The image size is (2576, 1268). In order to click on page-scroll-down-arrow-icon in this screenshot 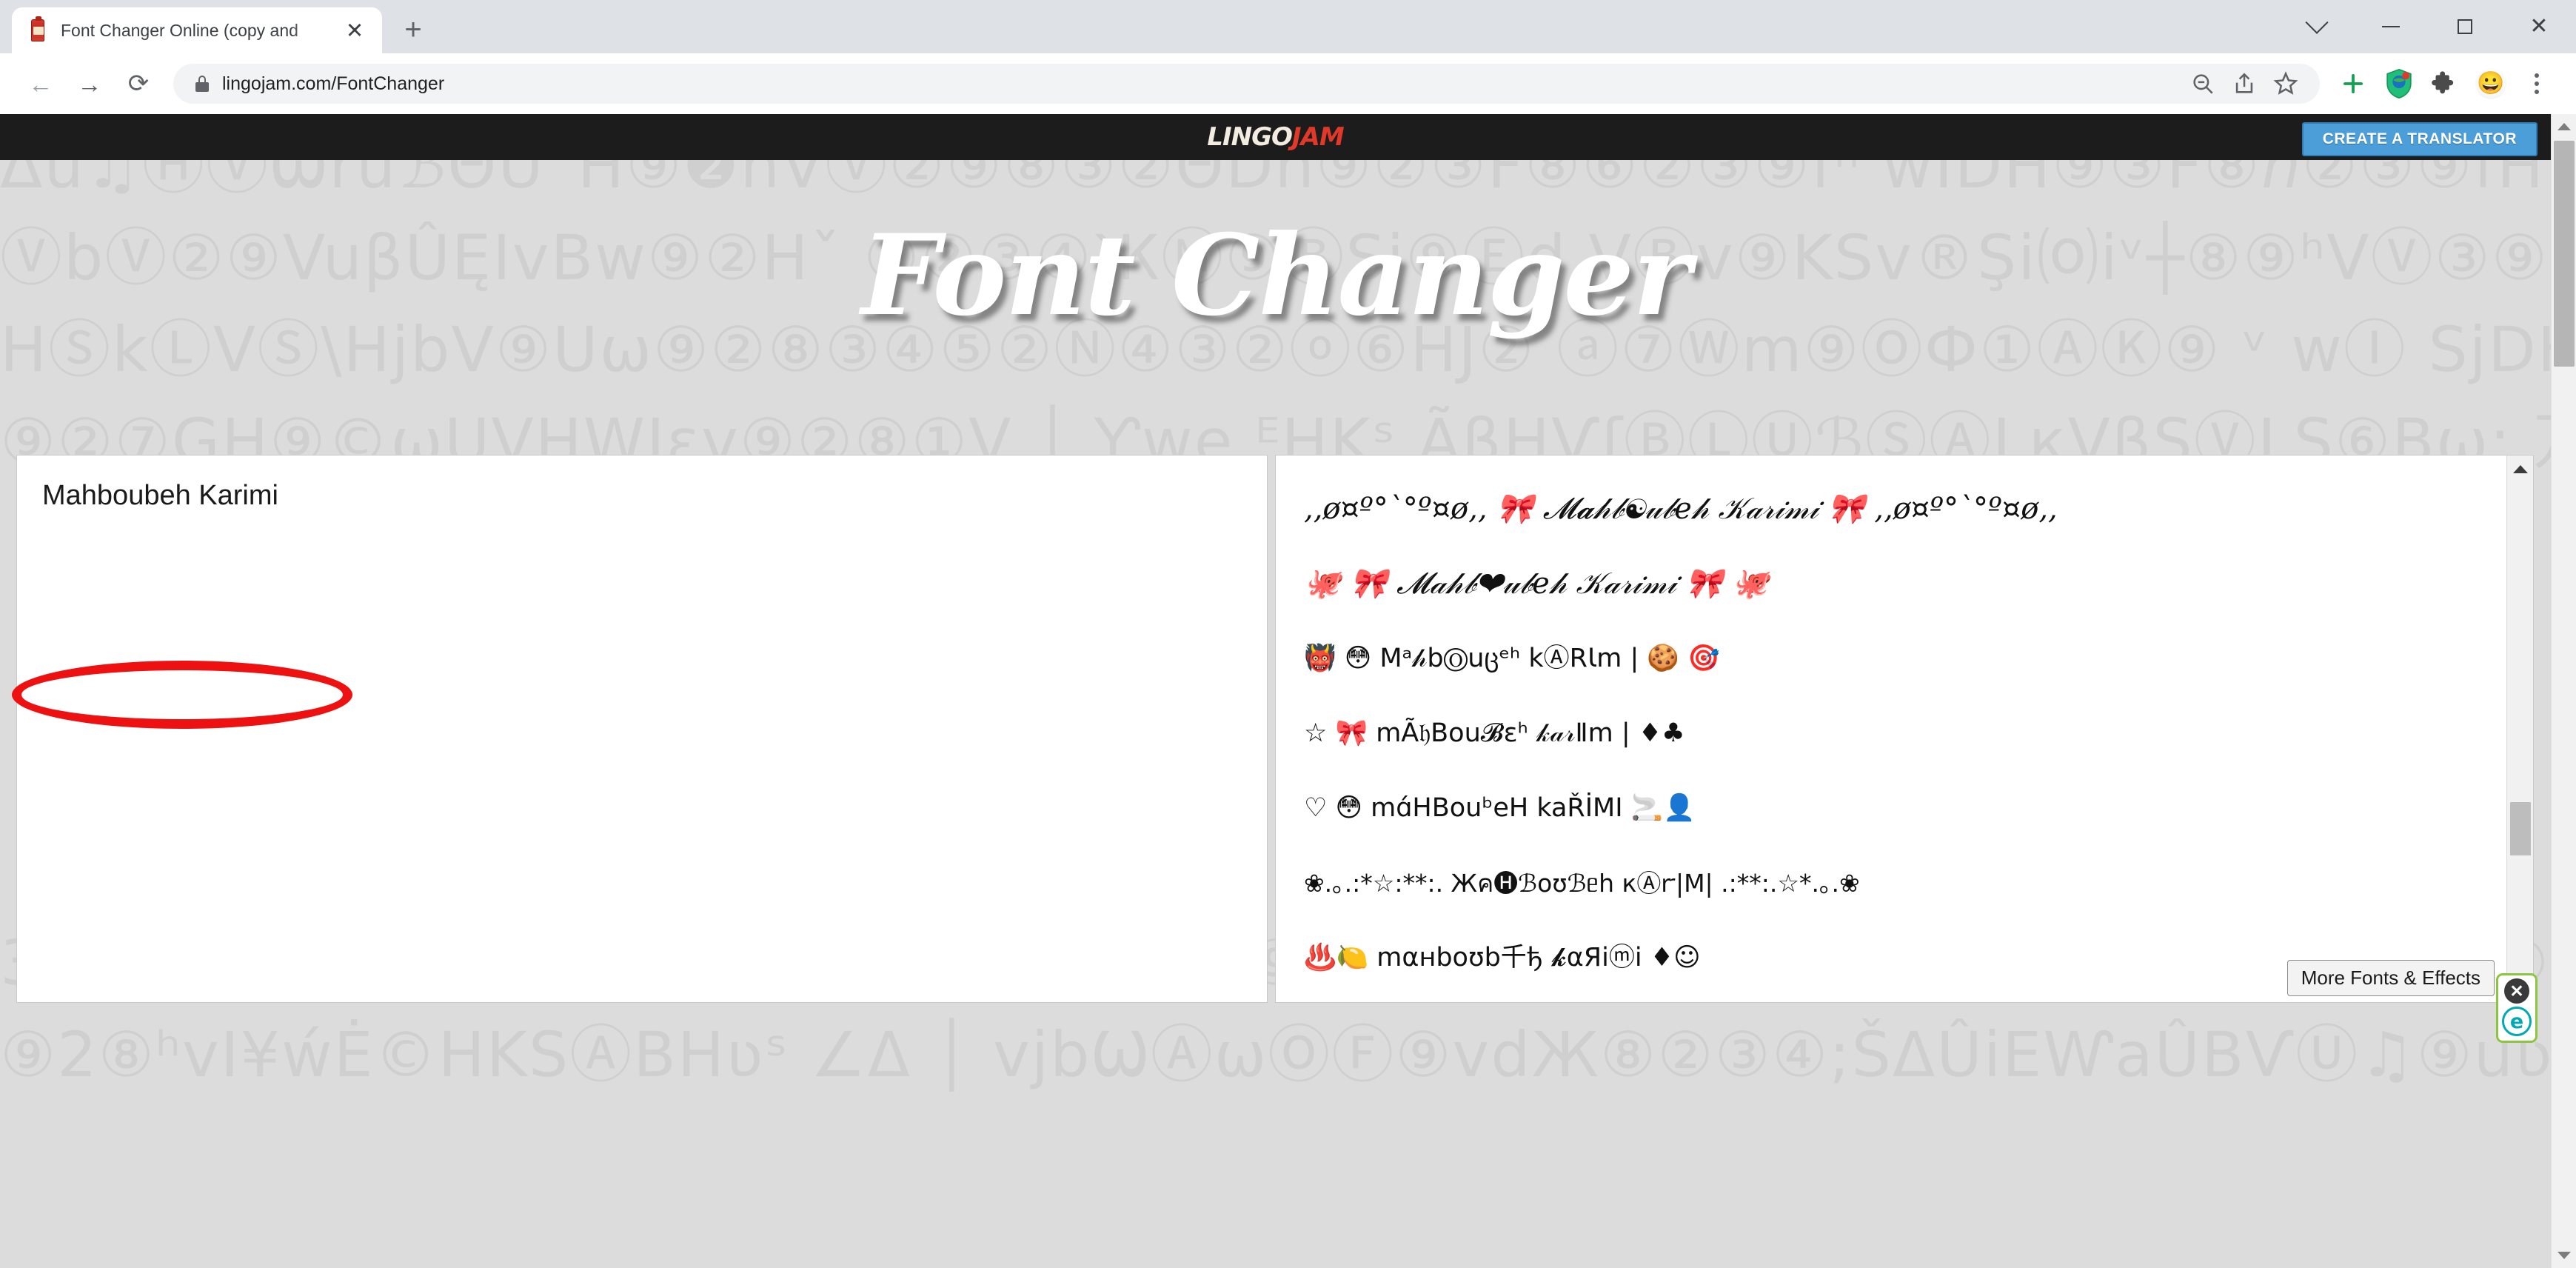, I will do `click(2564, 1255)`.